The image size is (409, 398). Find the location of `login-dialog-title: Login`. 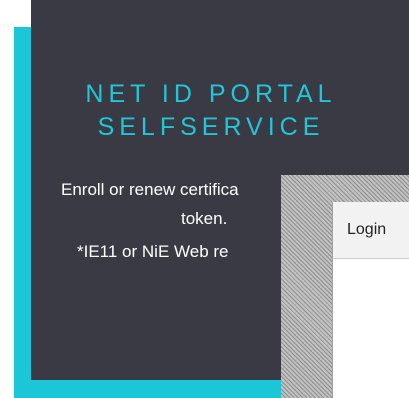

login-dialog-title: Login is located at coordinates (367, 229).